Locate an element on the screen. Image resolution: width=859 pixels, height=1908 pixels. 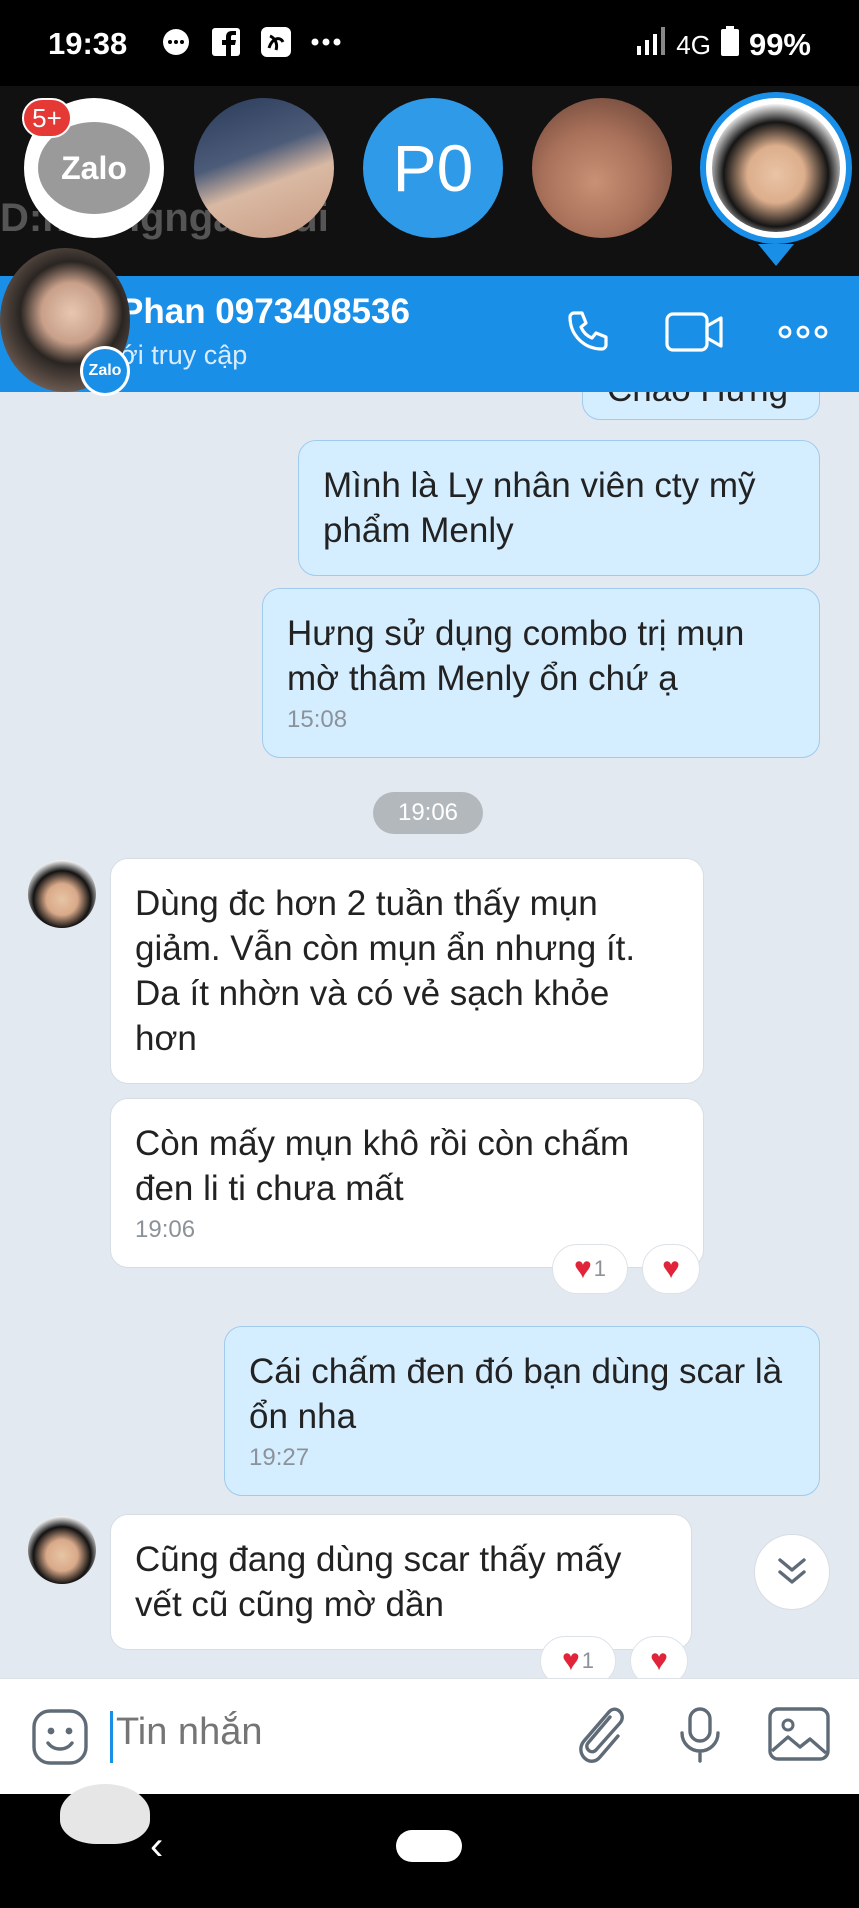
back-button: ‹ is located at coordinates (156, 1846).